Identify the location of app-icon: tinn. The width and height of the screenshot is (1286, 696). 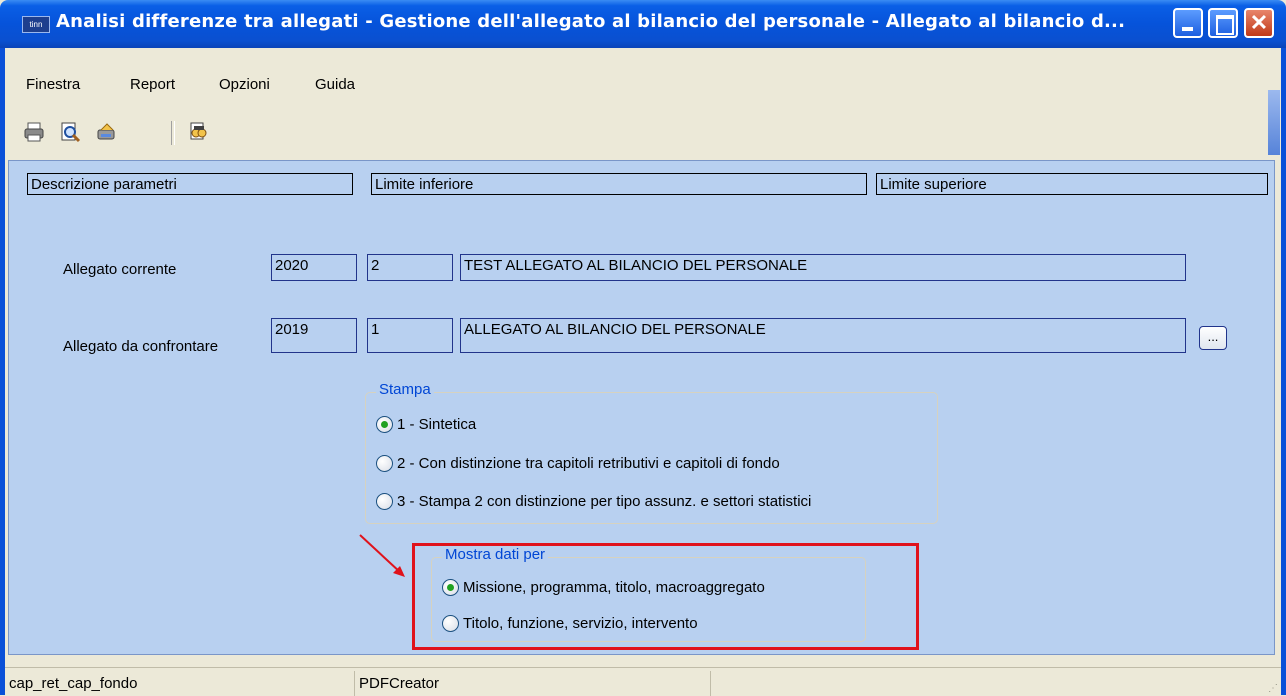
(36, 24).